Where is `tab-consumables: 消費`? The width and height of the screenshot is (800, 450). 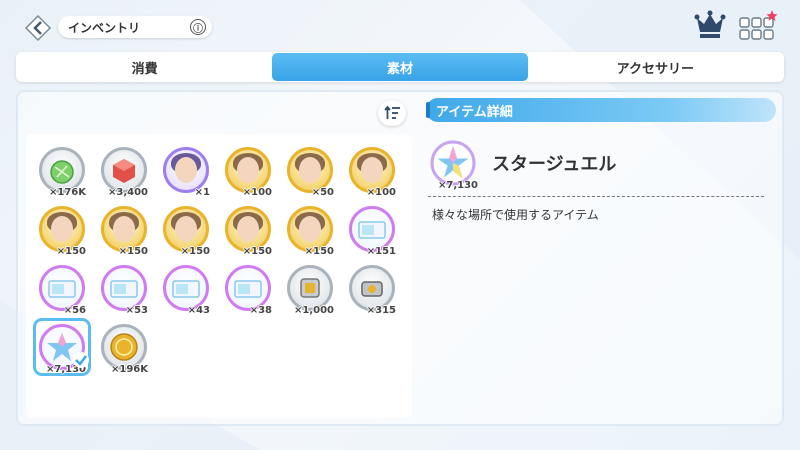 tab-consumables: 消費 is located at coordinates (144, 67).